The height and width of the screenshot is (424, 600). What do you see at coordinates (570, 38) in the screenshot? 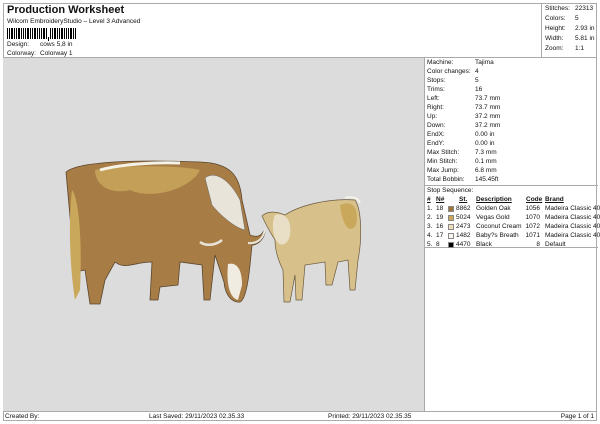
I see `stat-width: Width: 5.81 in` at bounding box center [570, 38].